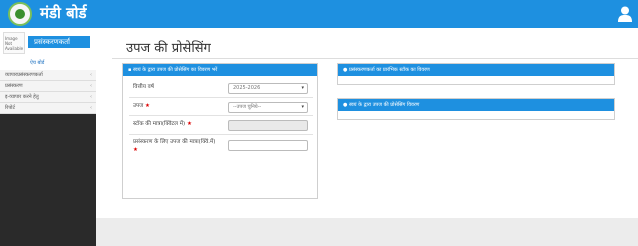 The width and height of the screenshot is (638, 246). I want to click on sidebar-item-reports: रिपोर्ट ‹, so click(48, 108).